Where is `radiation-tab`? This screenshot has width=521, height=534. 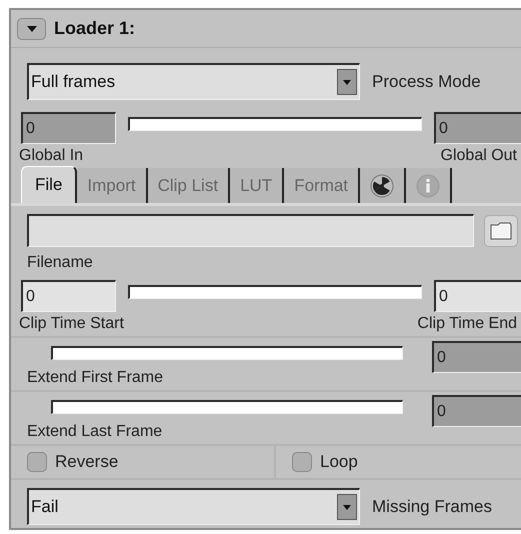
radiation-tab is located at coordinates (383, 185).